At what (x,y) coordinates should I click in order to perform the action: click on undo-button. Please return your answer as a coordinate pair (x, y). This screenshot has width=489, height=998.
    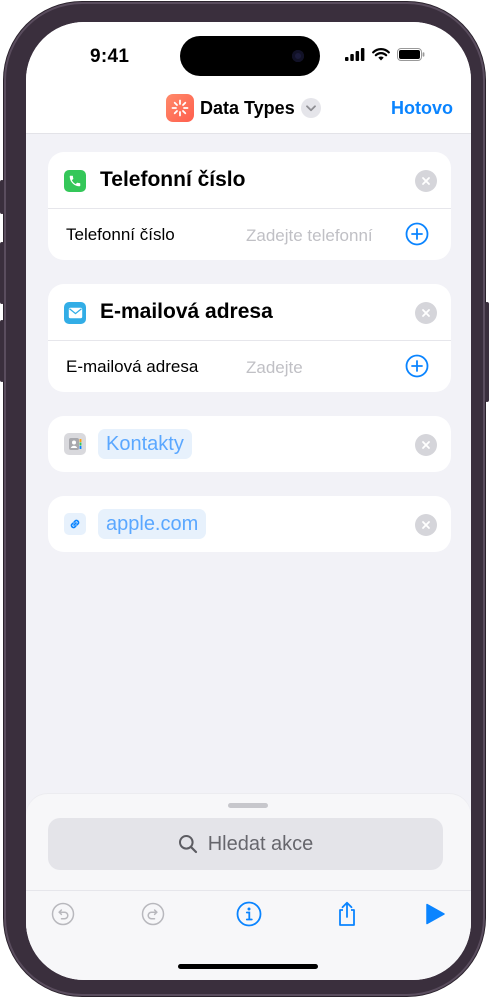
    Looking at the image, I should click on (63, 914).